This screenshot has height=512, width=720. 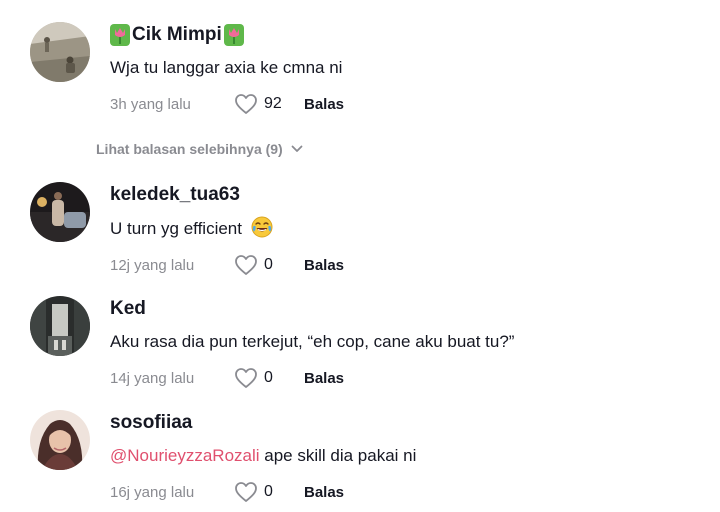 What do you see at coordinates (150, 104) in the screenshot?
I see `timestamp: 3h yang lalu` at bounding box center [150, 104].